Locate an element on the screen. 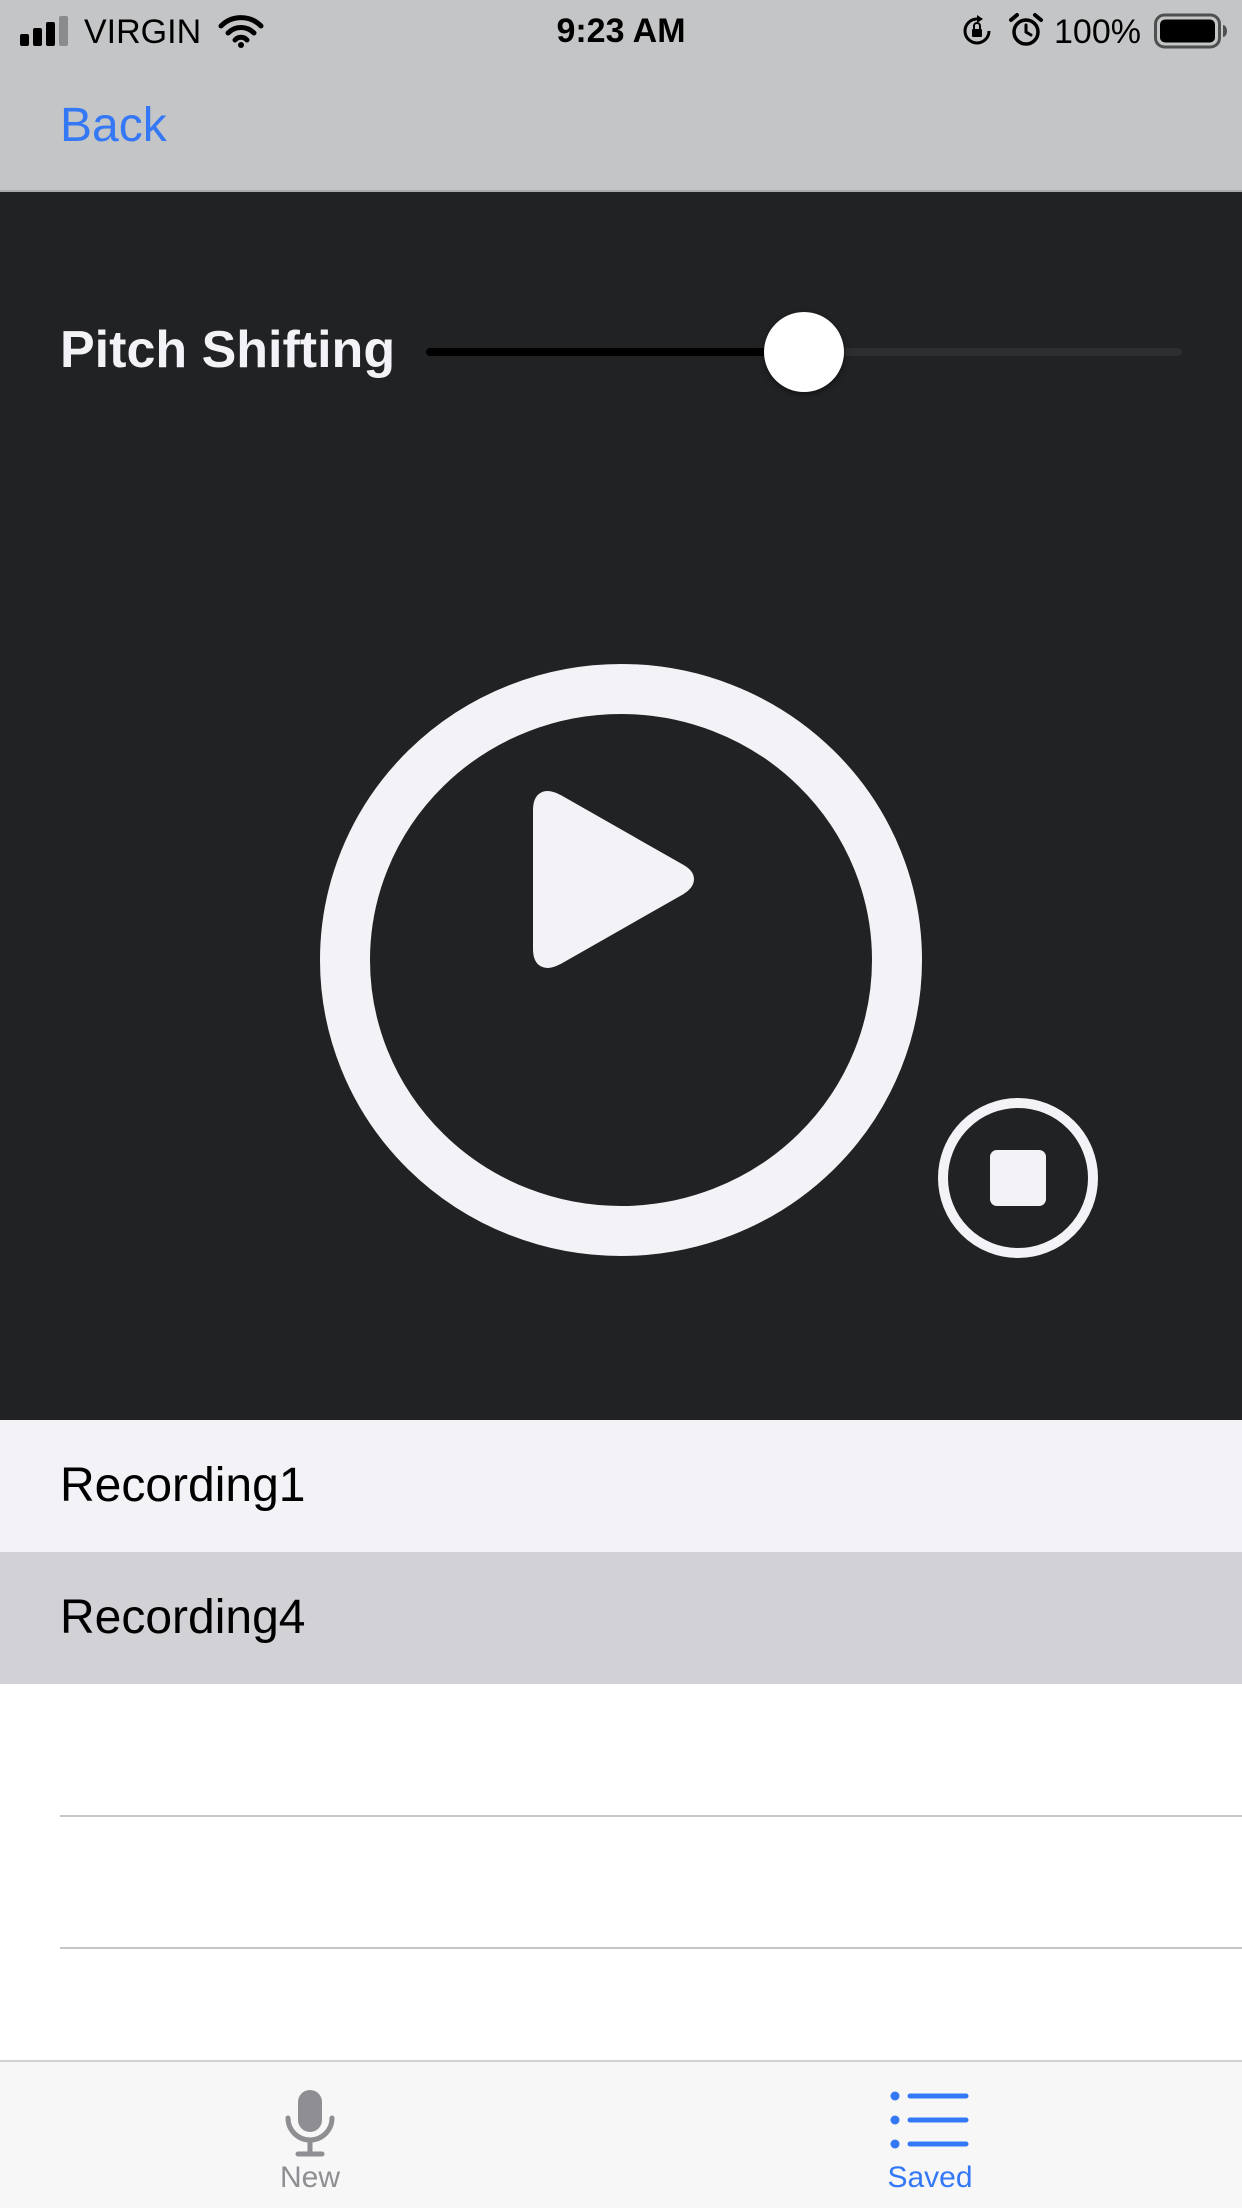 The width and height of the screenshot is (1242, 2210). lock-rotation-icon is located at coordinates (977, 30).